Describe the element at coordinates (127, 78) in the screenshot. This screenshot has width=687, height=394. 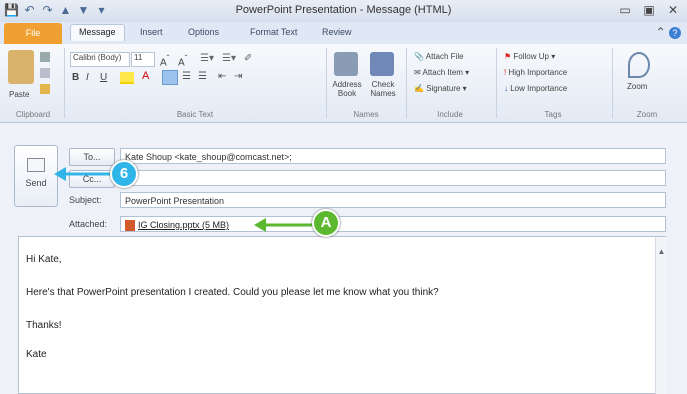
I see `highlight-icon` at that location.